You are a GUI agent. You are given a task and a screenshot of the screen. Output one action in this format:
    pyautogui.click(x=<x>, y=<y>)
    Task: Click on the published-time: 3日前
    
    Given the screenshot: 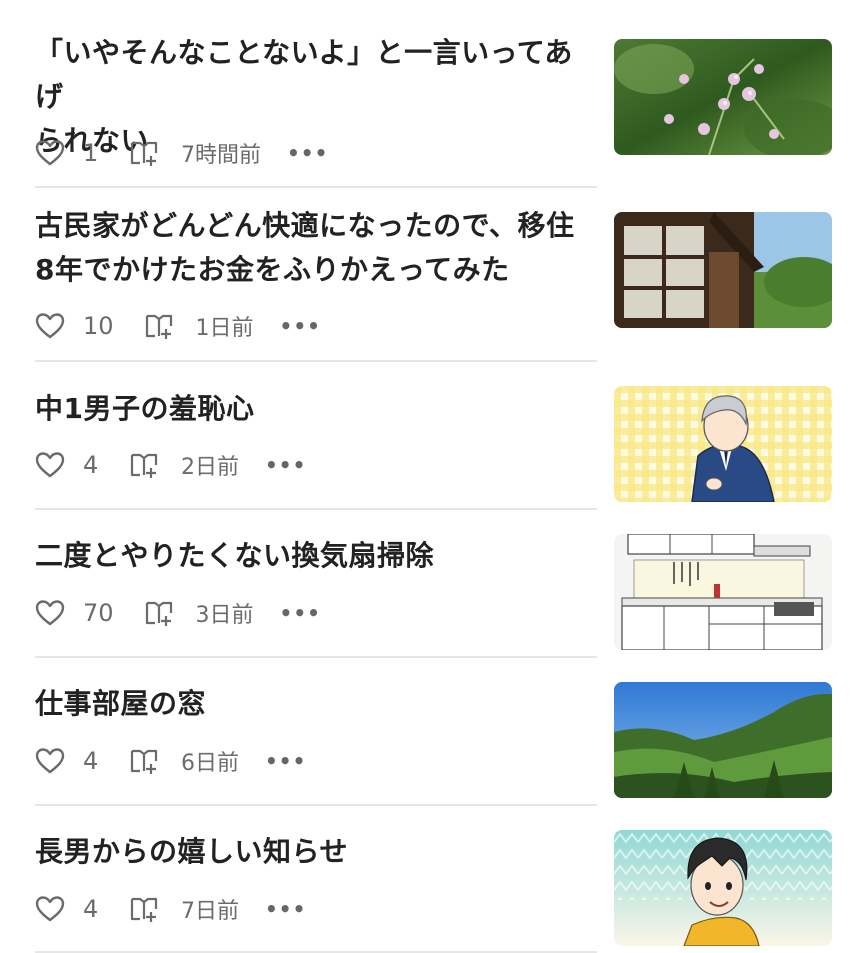 What is the action you would take?
    pyautogui.click(x=224, y=615)
    